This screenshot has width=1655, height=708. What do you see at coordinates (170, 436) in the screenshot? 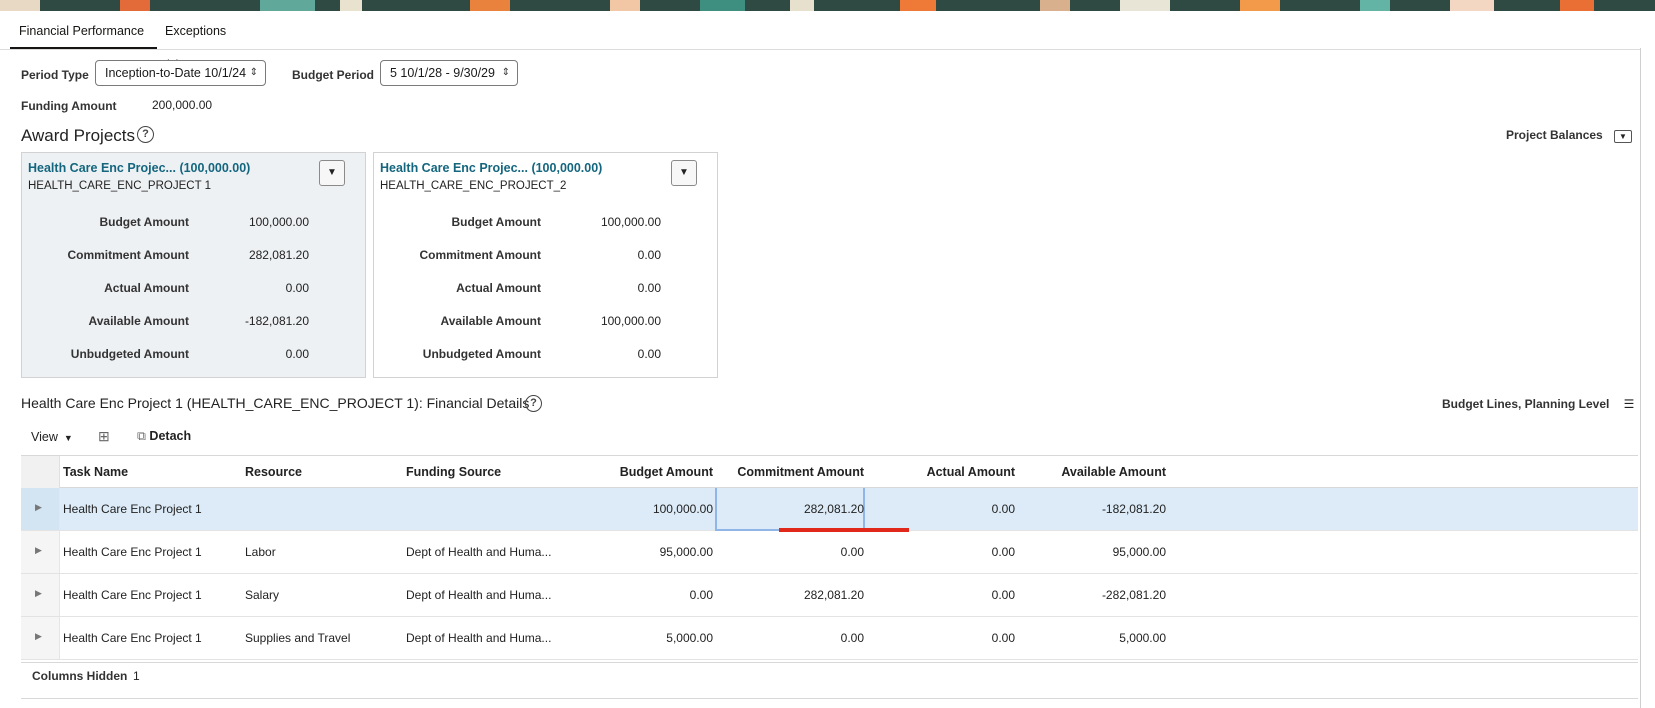
I see `detach-label: Detach` at bounding box center [170, 436].